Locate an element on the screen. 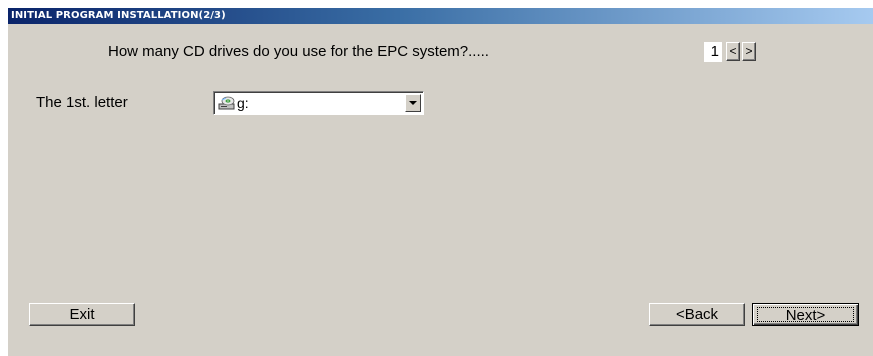 This screenshot has width=873, height=356. cd-drive-icon is located at coordinates (226, 103).